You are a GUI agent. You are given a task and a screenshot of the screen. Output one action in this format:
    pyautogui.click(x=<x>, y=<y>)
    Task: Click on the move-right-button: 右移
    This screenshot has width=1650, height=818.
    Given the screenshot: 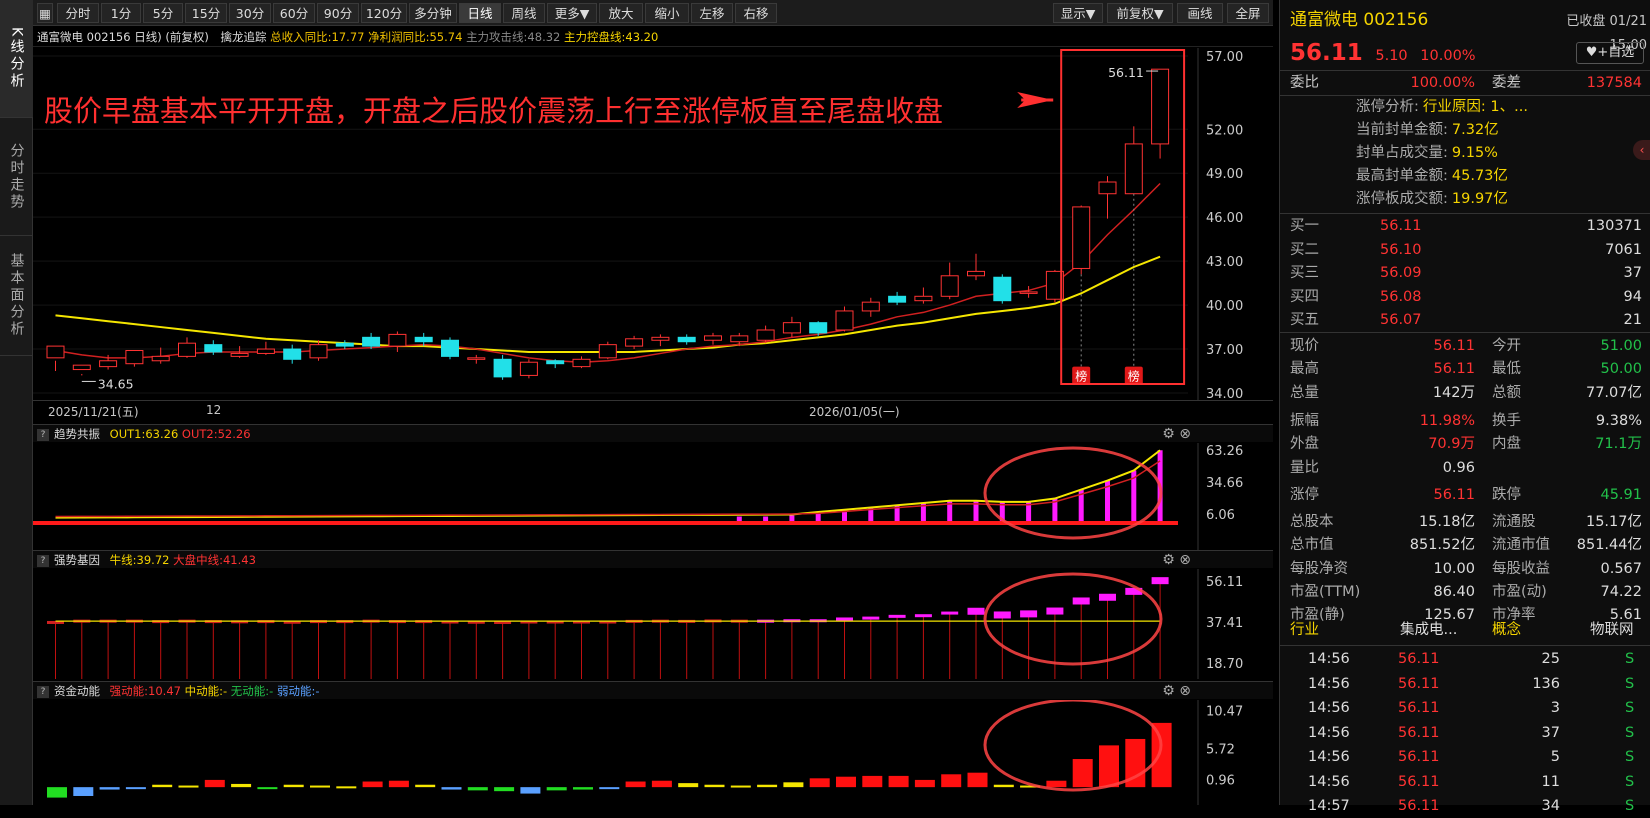 What is the action you would take?
    pyautogui.click(x=756, y=13)
    